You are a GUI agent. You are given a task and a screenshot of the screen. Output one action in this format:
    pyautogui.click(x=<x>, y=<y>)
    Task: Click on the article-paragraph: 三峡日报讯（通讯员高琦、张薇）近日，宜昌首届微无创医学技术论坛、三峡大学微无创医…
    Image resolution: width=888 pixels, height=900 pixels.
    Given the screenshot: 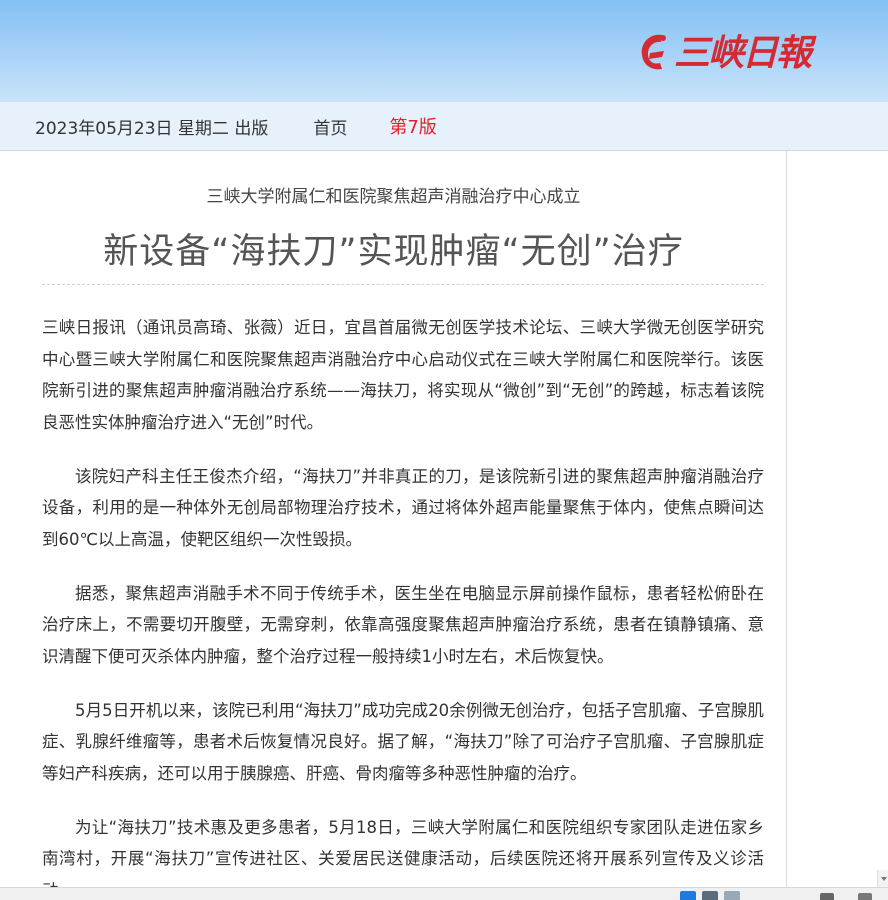 What is the action you would take?
    pyautogui.click(x=403, y=375)
    